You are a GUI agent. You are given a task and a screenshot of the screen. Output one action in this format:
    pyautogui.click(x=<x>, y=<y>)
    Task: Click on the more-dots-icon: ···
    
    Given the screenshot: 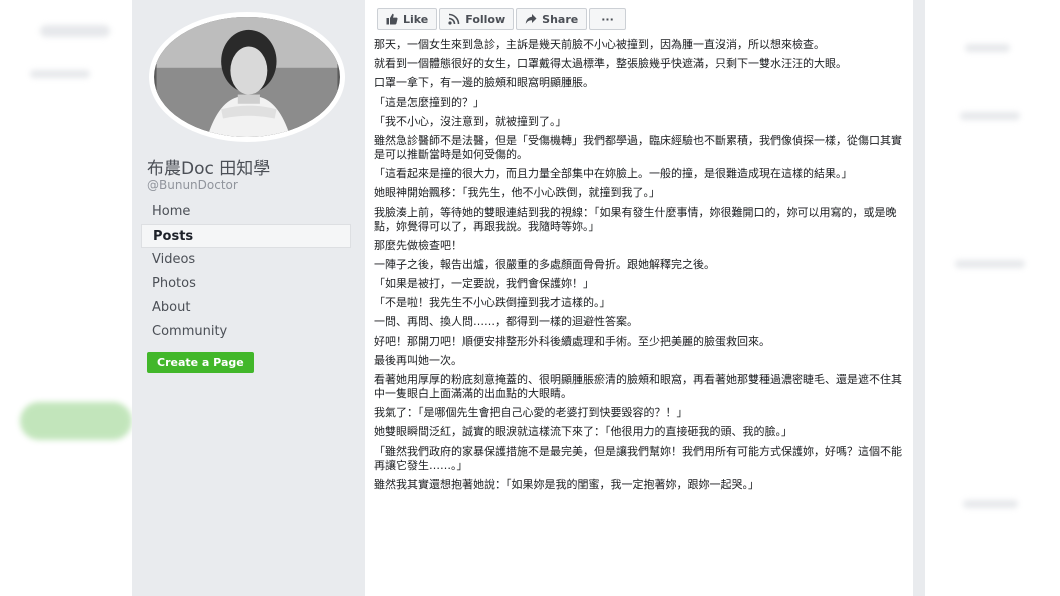 What is the action you would take?
    pyautogui.click(x=607, y=19)
    